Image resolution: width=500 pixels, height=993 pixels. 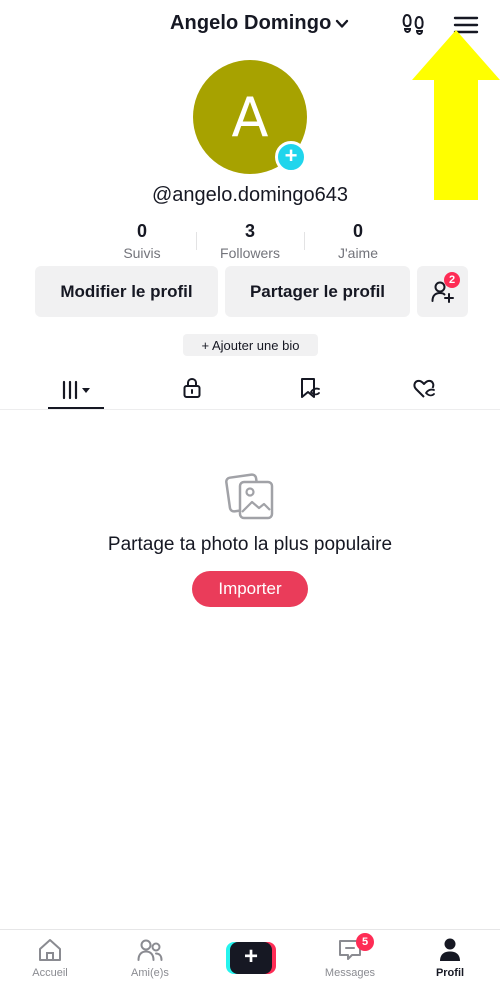 I want to click on friends-icon, so click(x=150, y=950).